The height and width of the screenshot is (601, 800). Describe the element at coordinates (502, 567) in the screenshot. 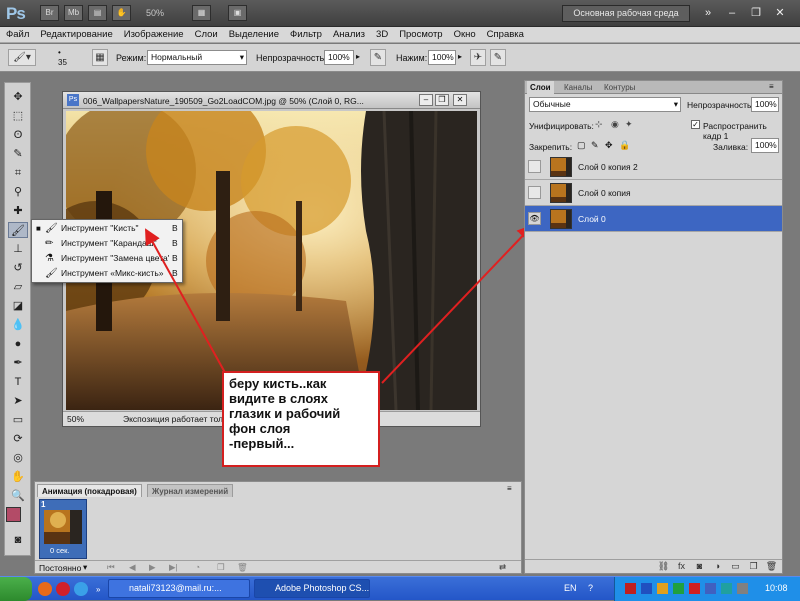

I see `convert-timeline-icon: ⇄` at that location.